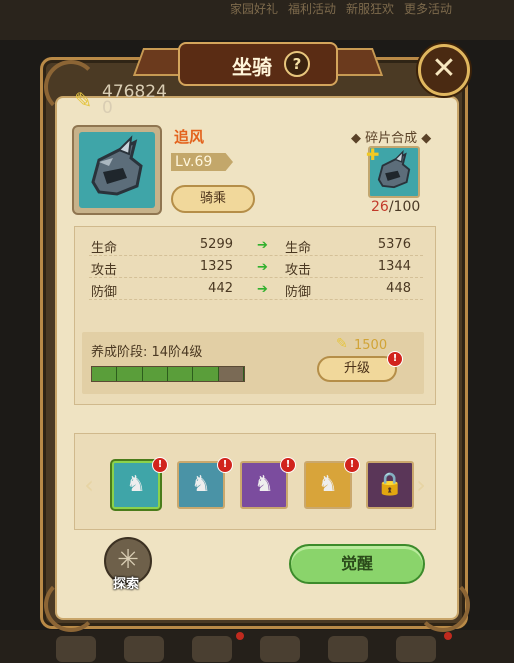 Image resolution: width=514 pixels, height=663 pixels. Describe the element at coordinates (373, 154) in the screenshot. I see `puzzle-piece-icon: ✚` at that location.